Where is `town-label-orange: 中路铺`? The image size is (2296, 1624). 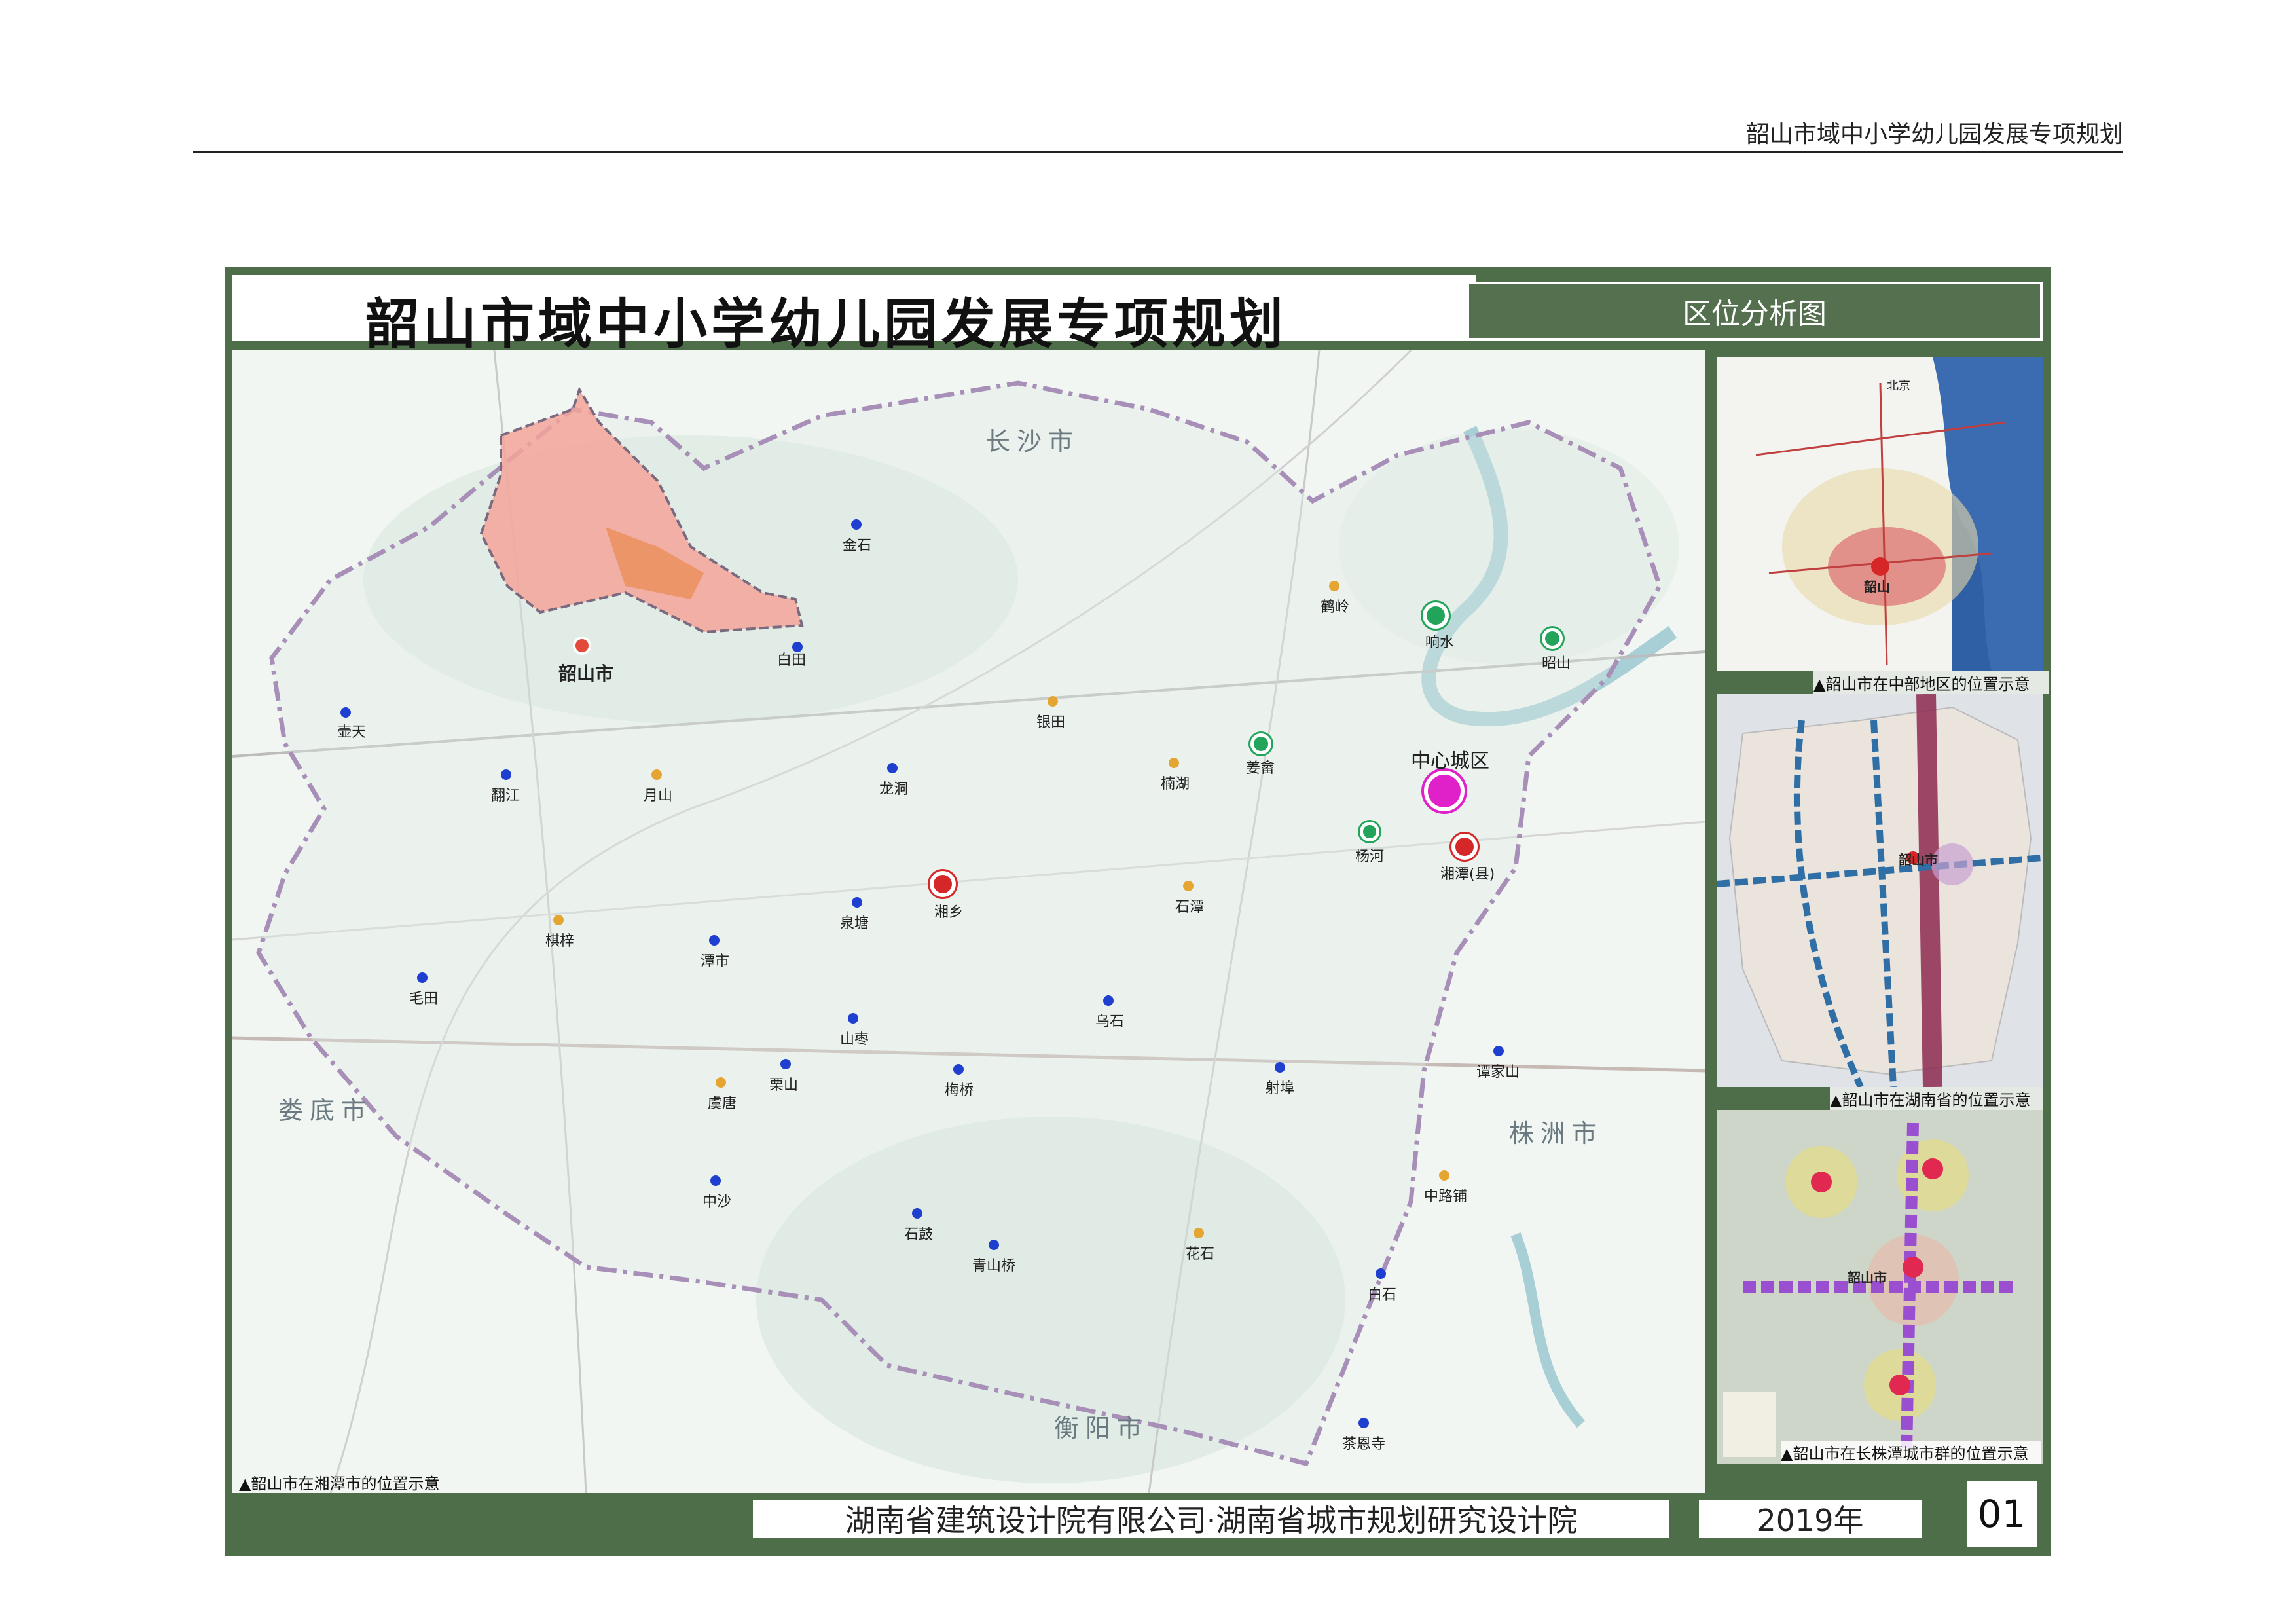
town-label-orange: 中路铺 is located at coordinates (1446, 1197).